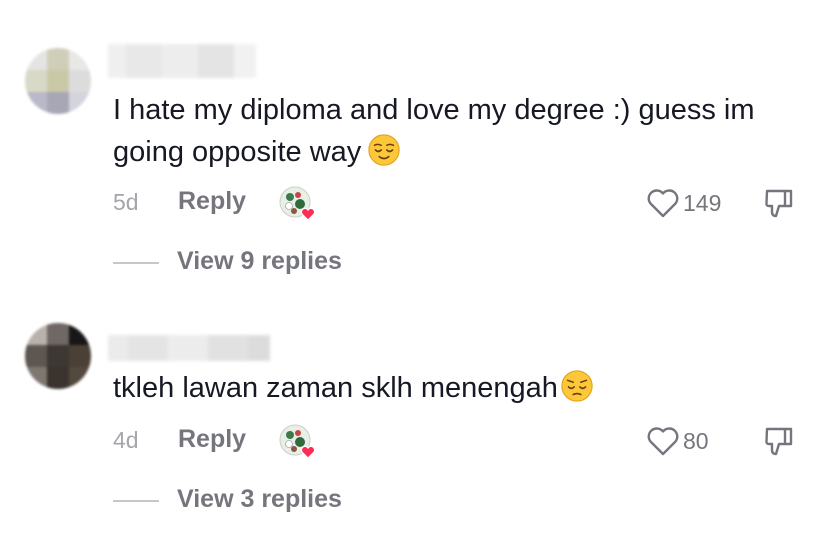 The height and width of the screenshot is (539, 828). What do you see at coordinates (414, 203) in the screenshot?
I see `comment-meta: 5d Reply 149` at bounding box center [414, 203].